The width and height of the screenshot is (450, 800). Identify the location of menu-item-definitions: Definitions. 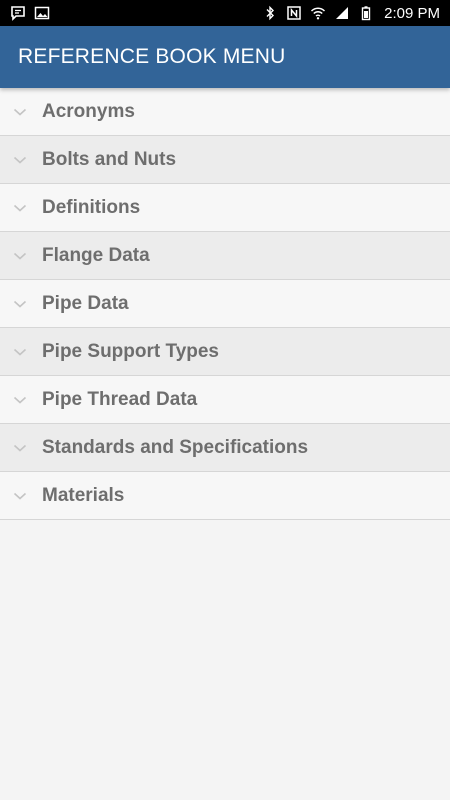
(225, 208).